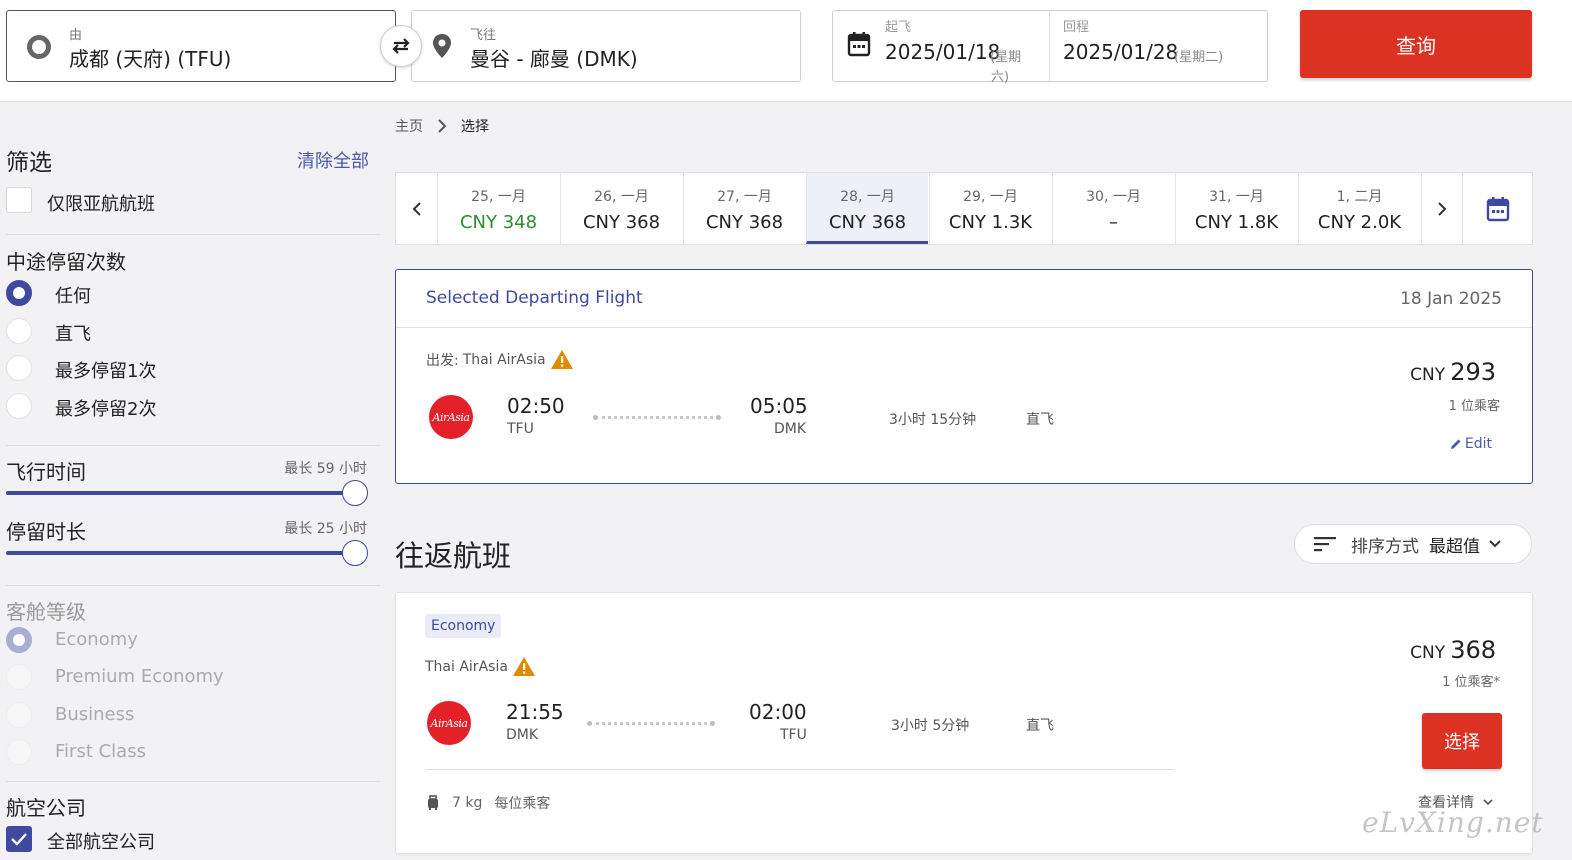  I want to click on flight-time-slider-track, so click(181, 493).